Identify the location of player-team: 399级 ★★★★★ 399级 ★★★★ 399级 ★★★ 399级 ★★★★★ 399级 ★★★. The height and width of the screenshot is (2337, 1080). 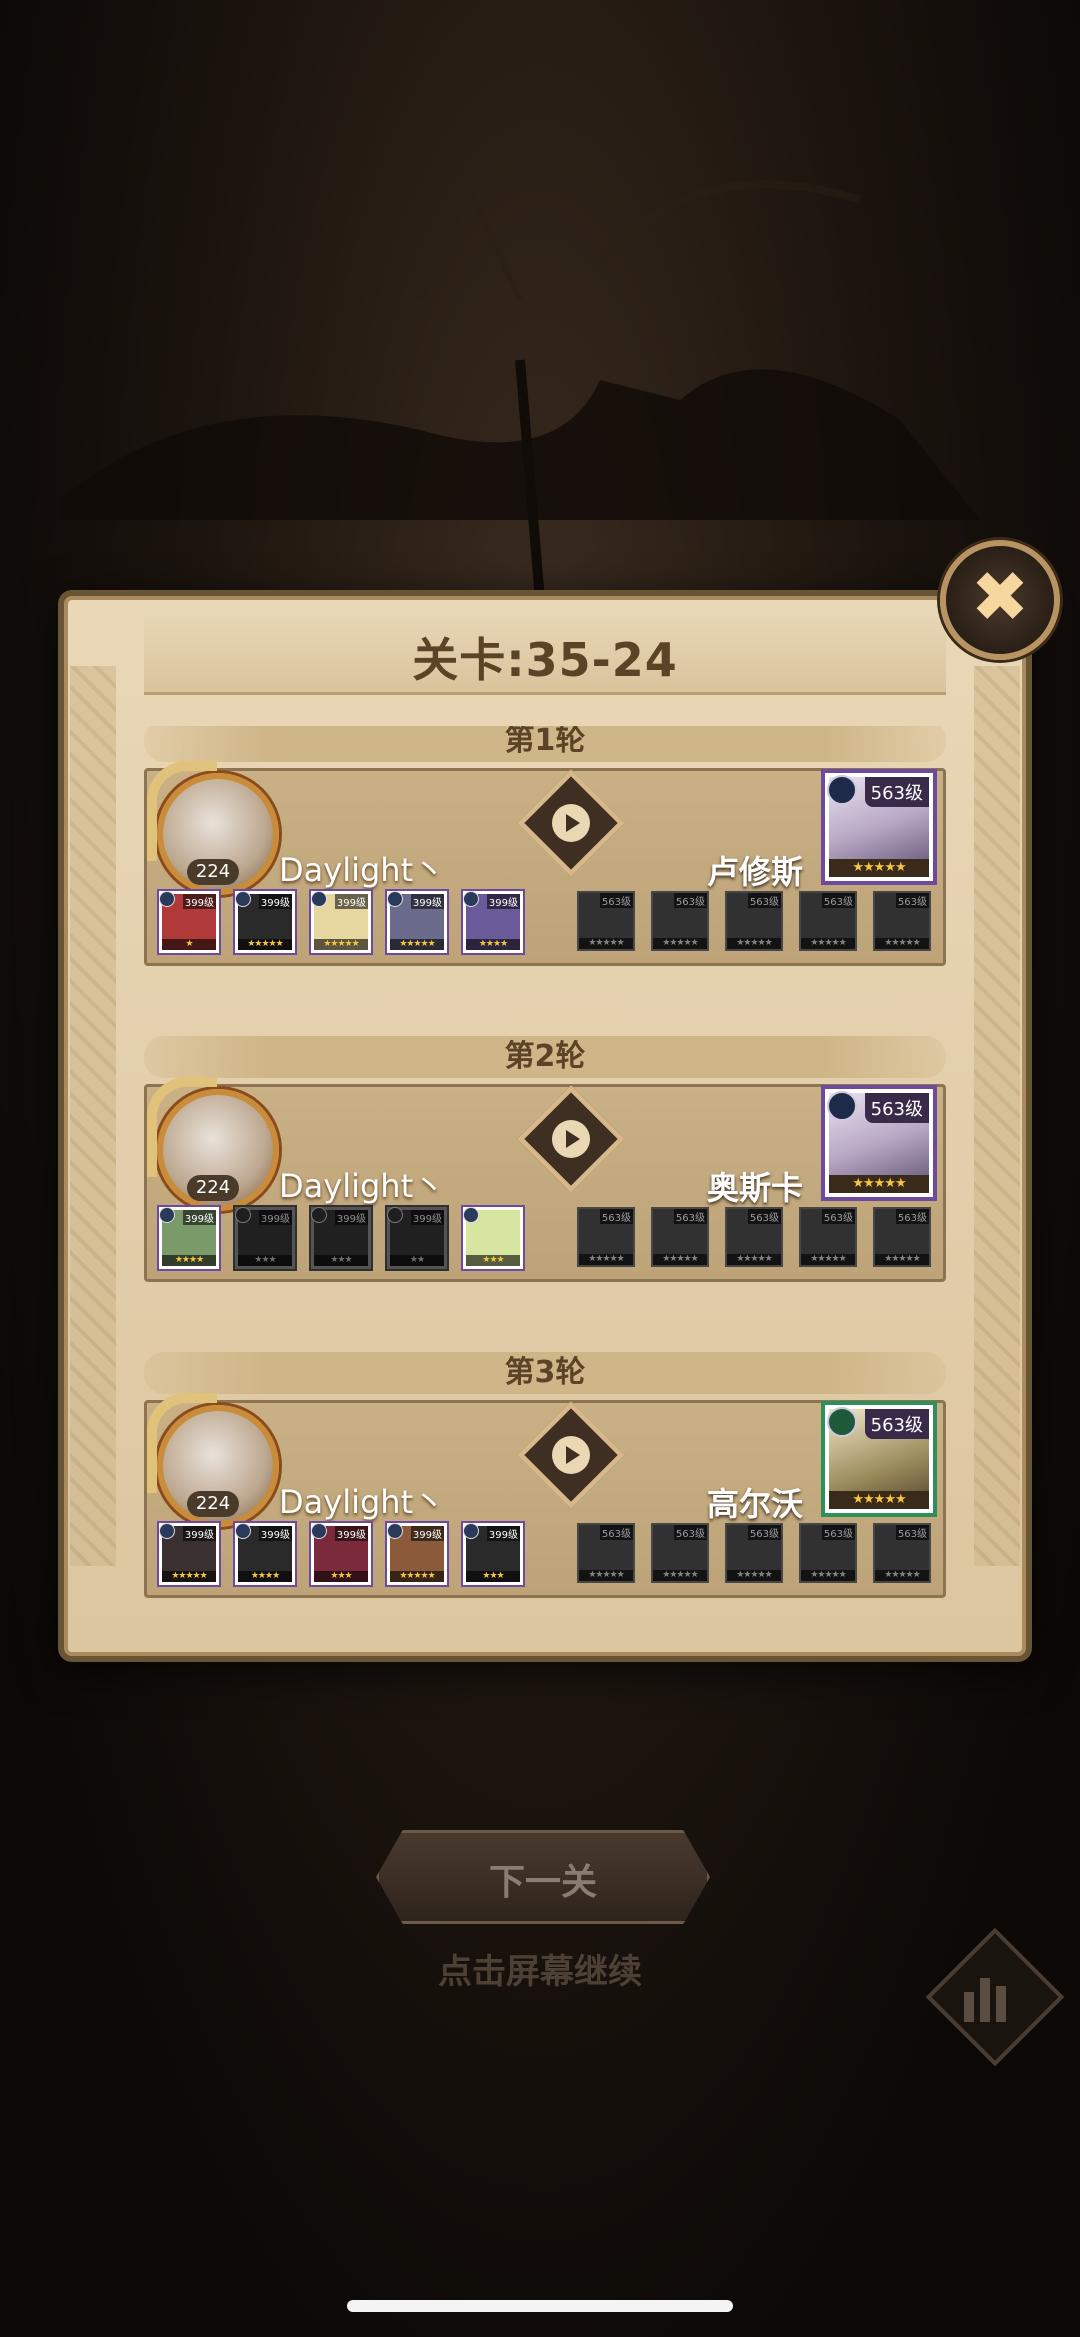
(341, 1554).